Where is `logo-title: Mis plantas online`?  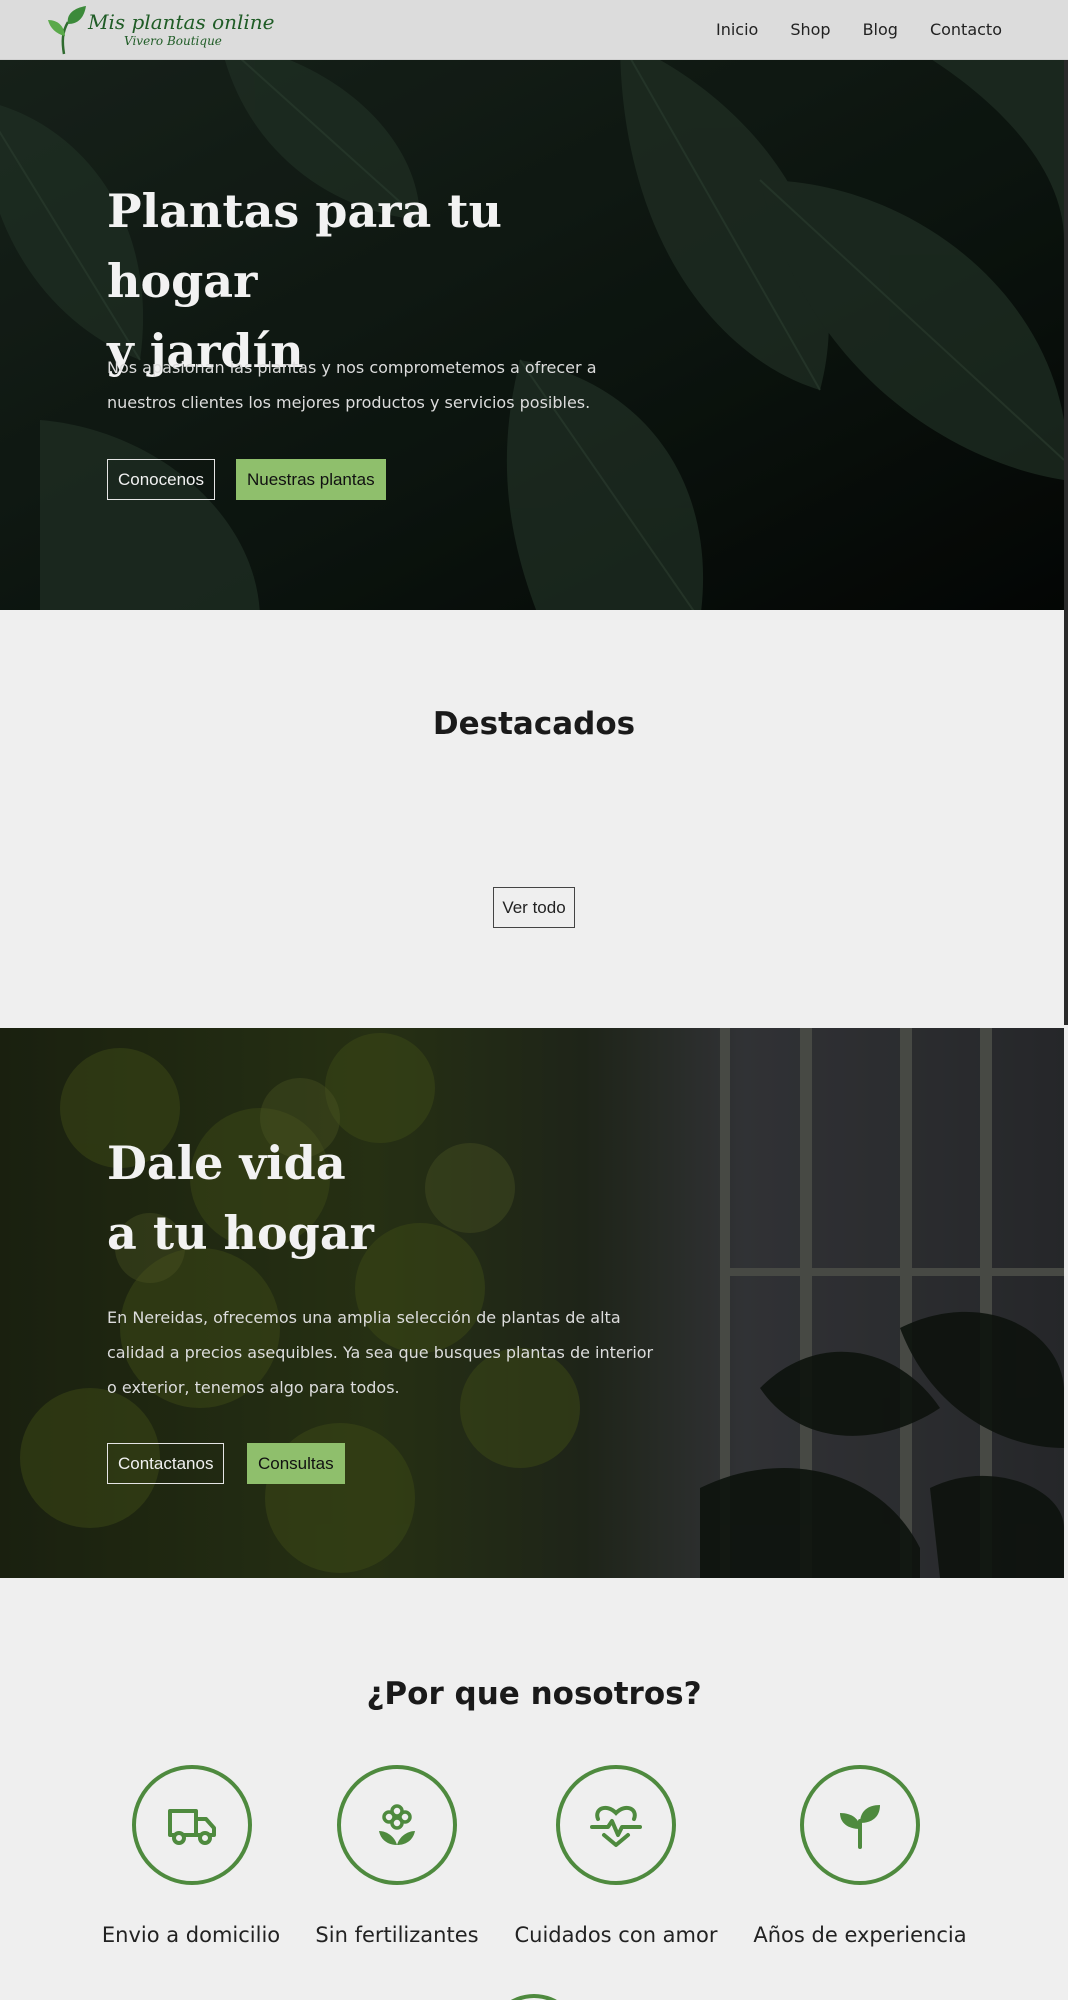
logo-title: Mis plantas online is located at coordinates (181, 22).